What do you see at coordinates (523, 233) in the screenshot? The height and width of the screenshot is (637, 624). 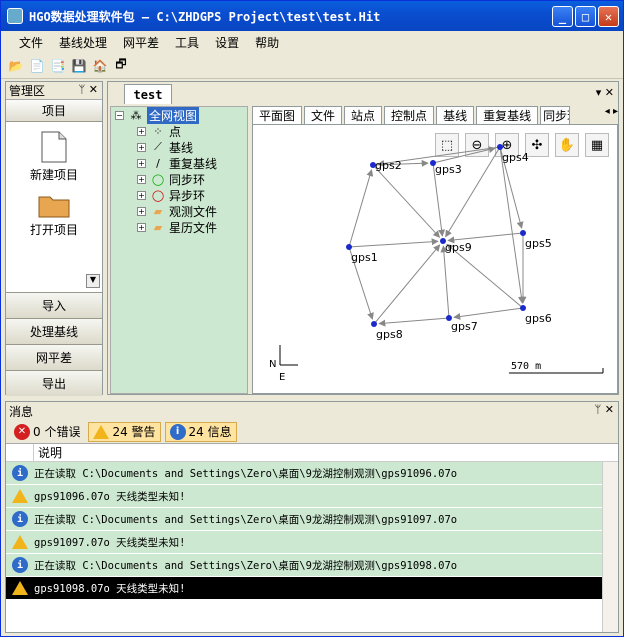 I see `point-gps5` at bounding box center [523, 233].